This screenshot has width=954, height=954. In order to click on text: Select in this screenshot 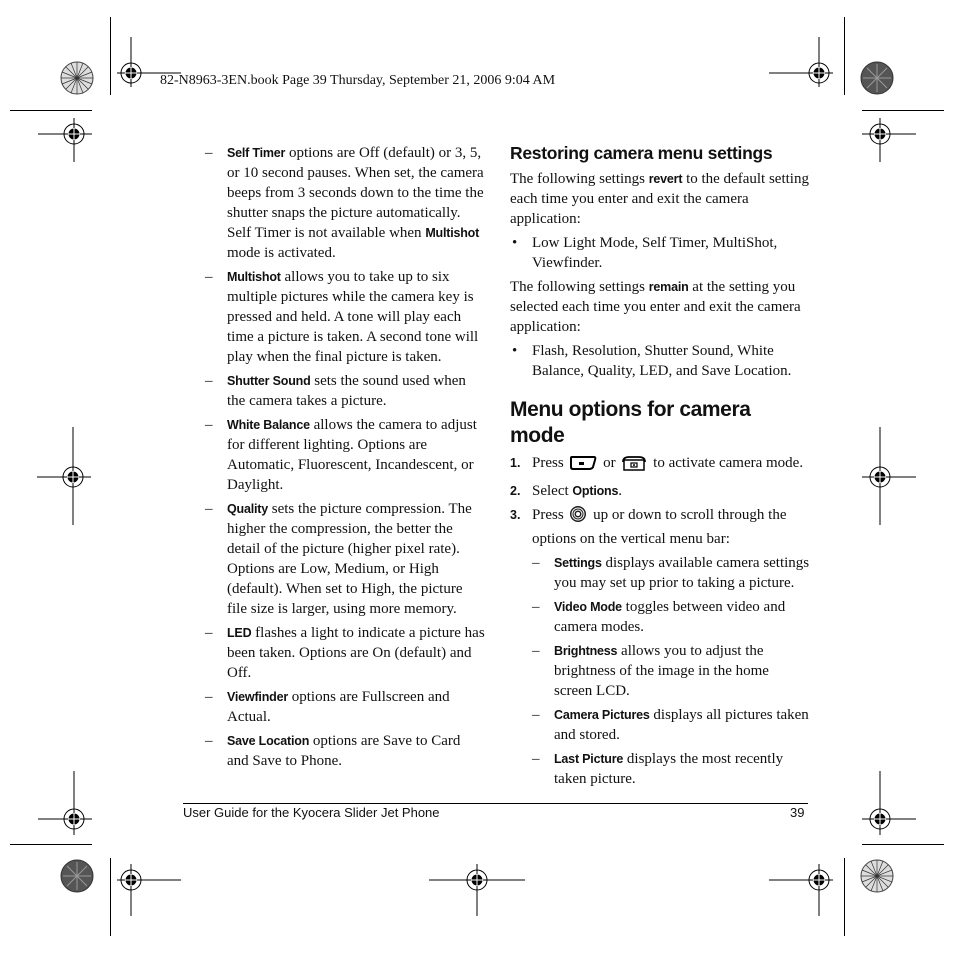, I will do `click(552, 491)`.